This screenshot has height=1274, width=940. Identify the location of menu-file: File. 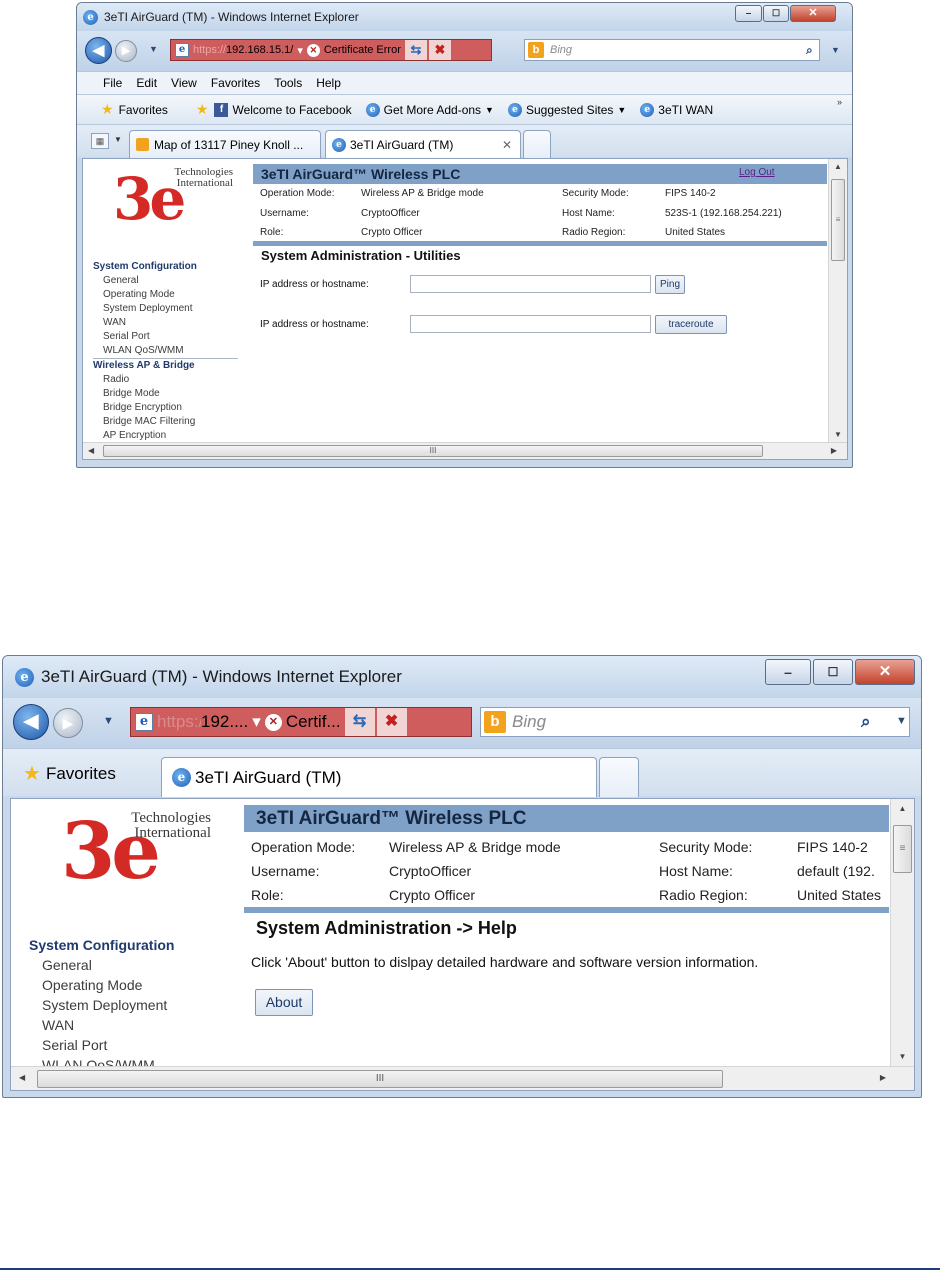
(112, 83).